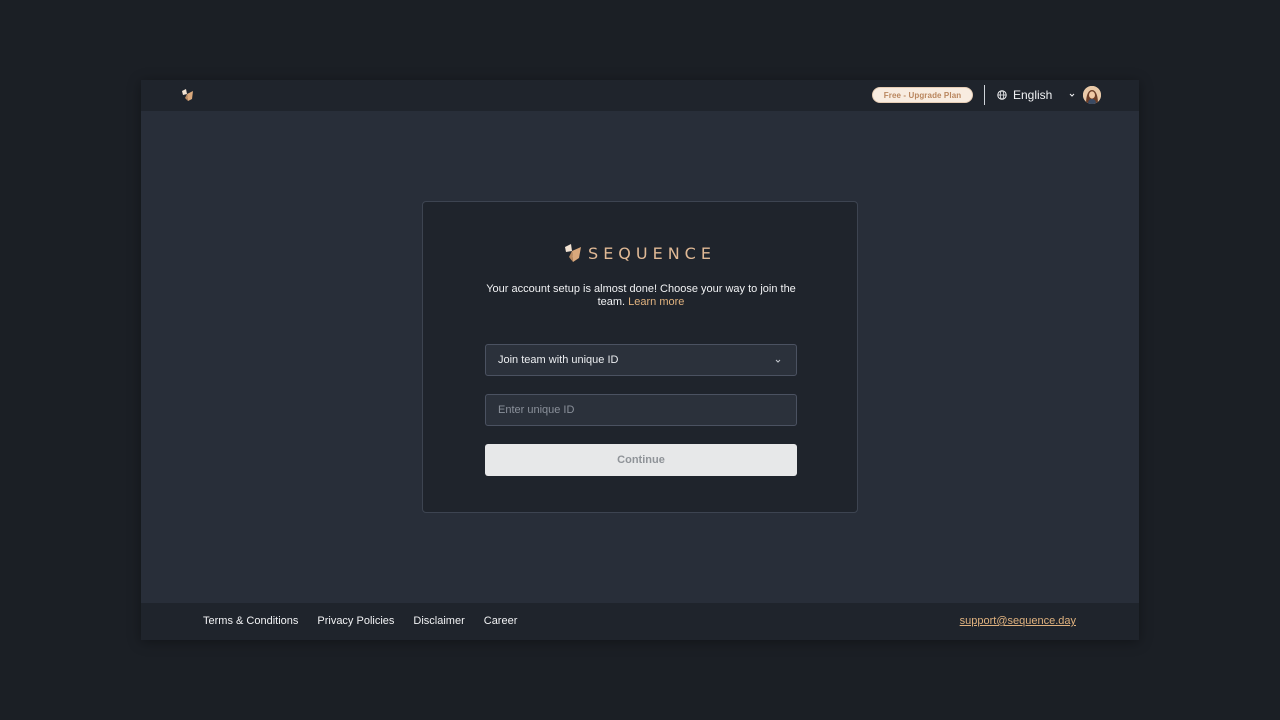 The width and height of the screenshot is (1280, 720). Describe the element at coordinates (438, 621) in the screenshot. I see `footer-link-disclaimer: Disclaimer` at that location.